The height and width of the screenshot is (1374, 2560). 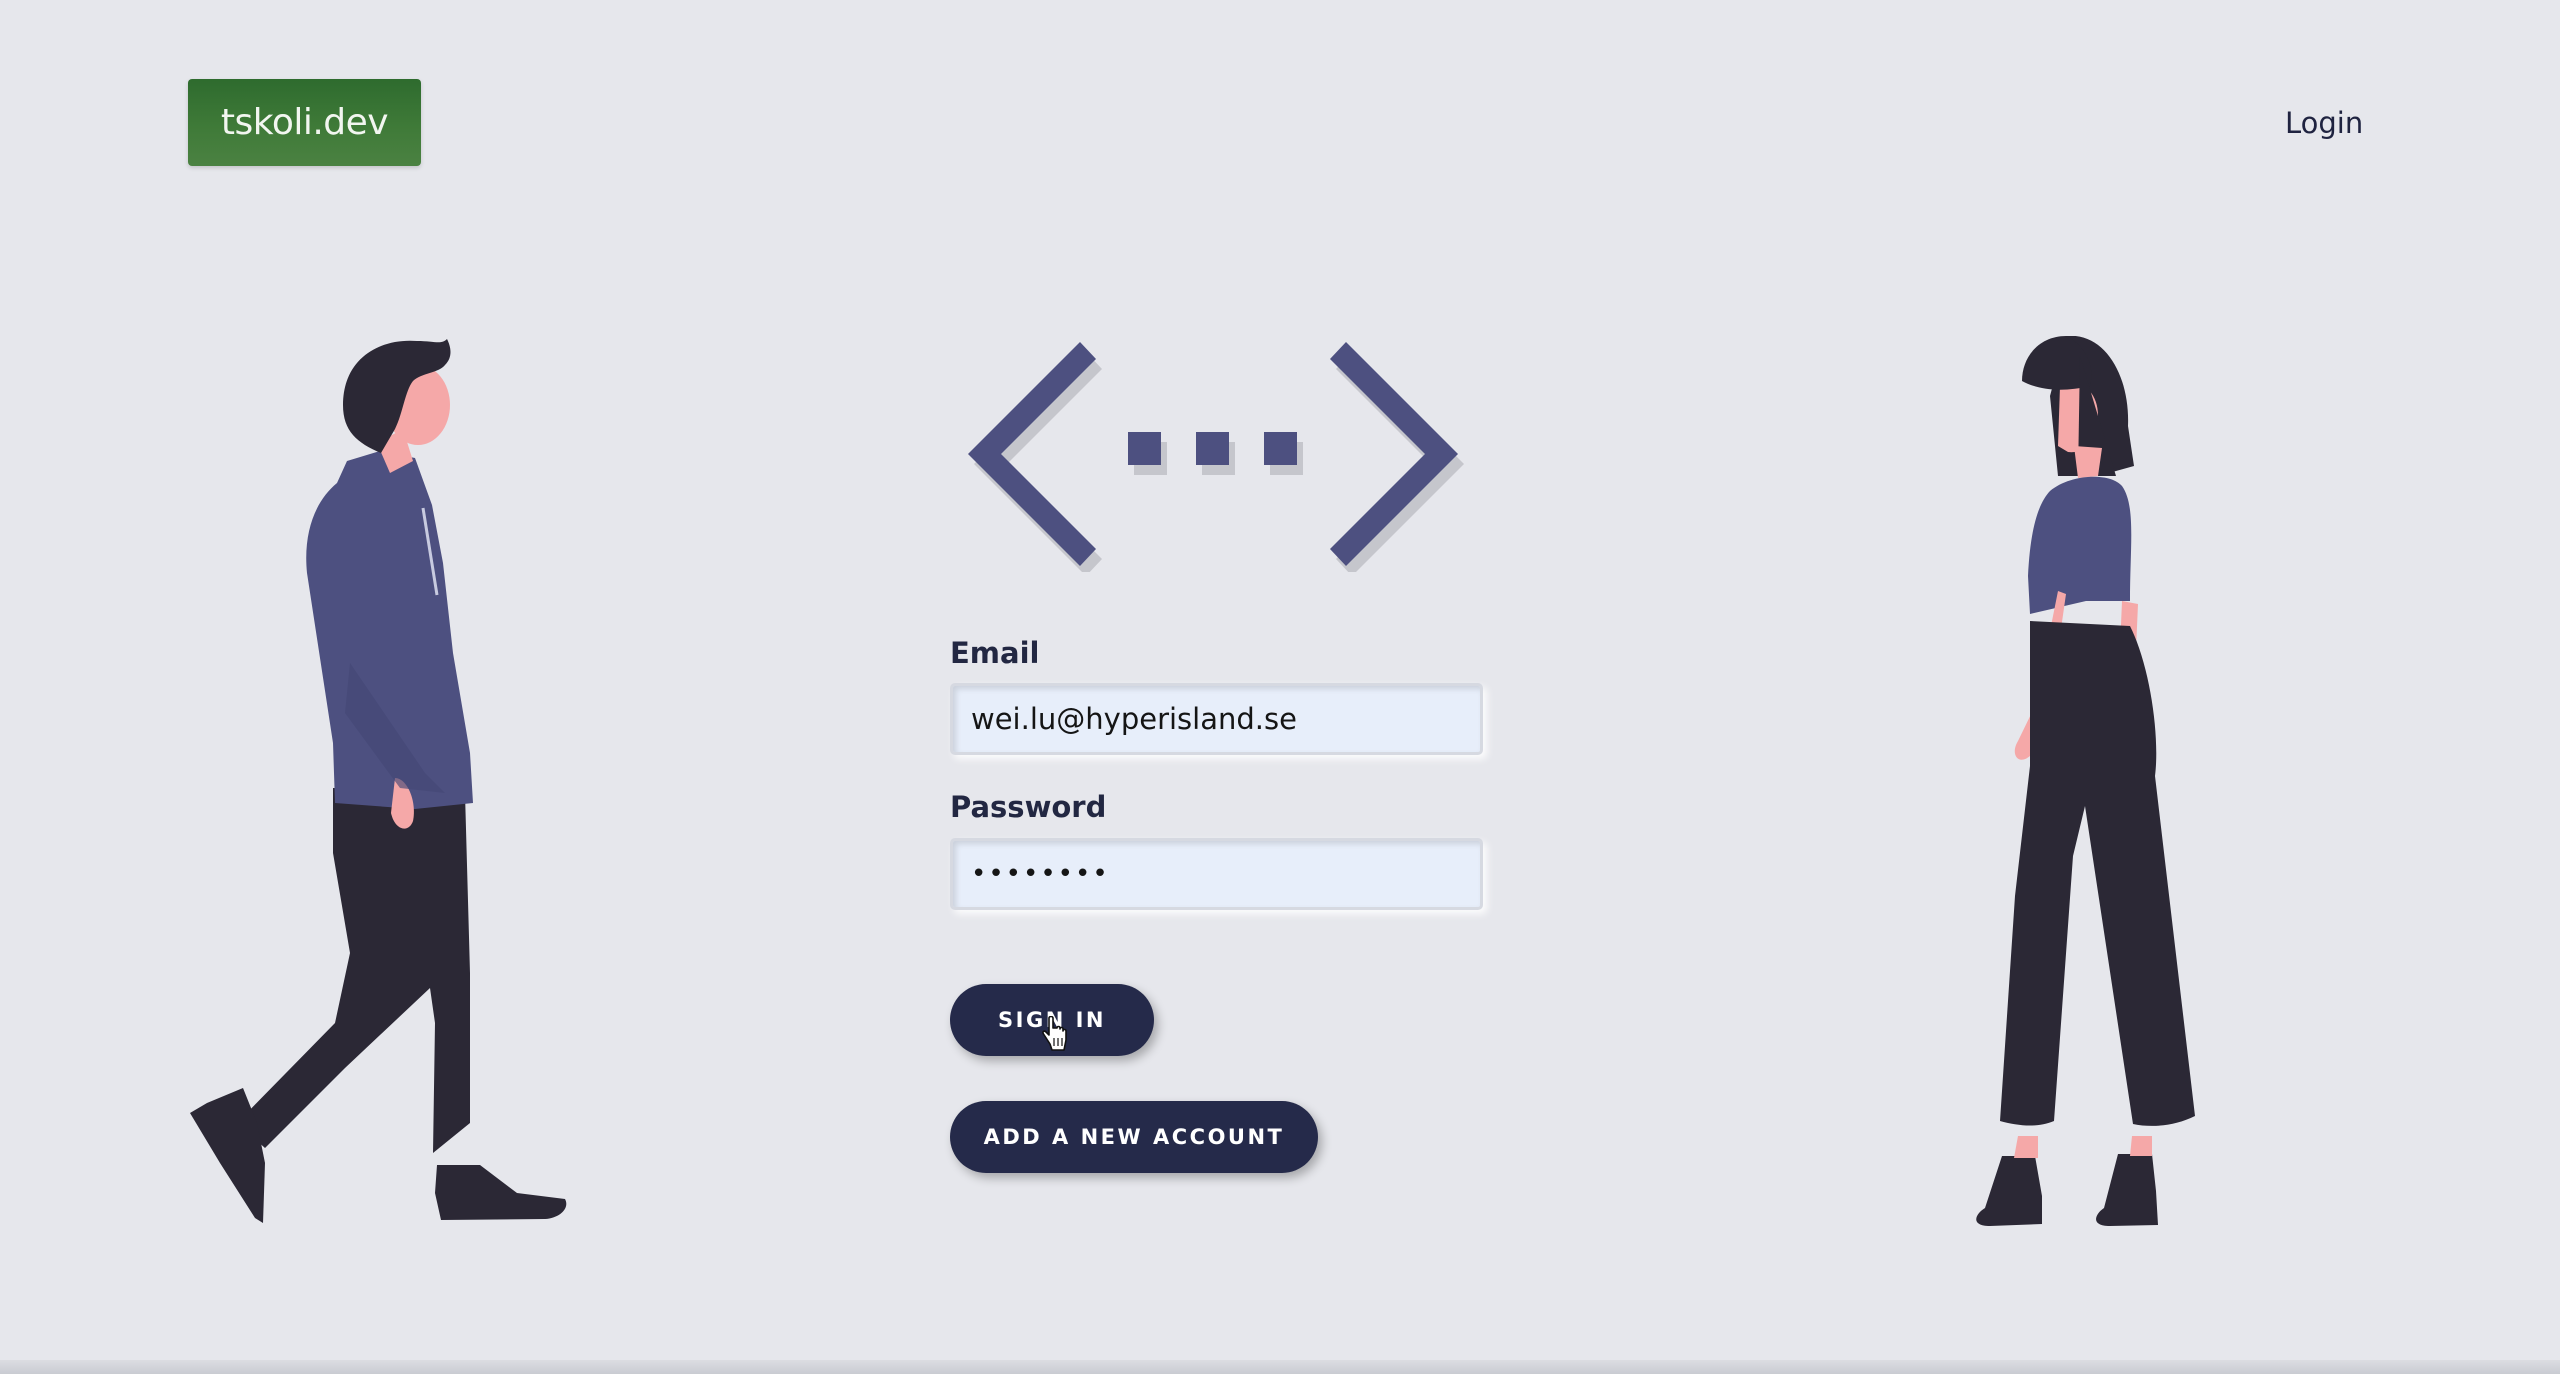 What do you see at coordinates (1280, 1367) in the screenshot?
I see `bottom-edge` at bounding box center [1280, 1367].